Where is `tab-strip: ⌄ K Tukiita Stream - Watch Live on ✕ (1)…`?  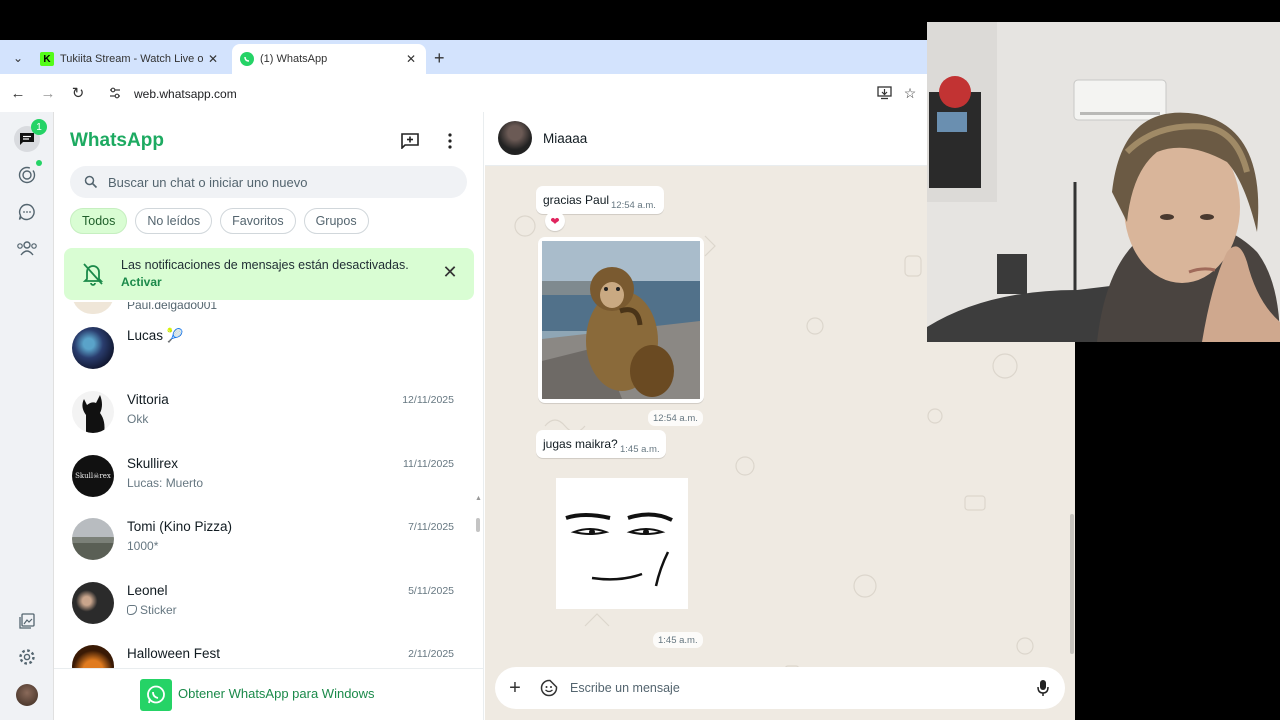 tab-strip: ⌄ K Tukiita Stream - Watch Live on ✕ (1)… is located at coordinates (537, 57).